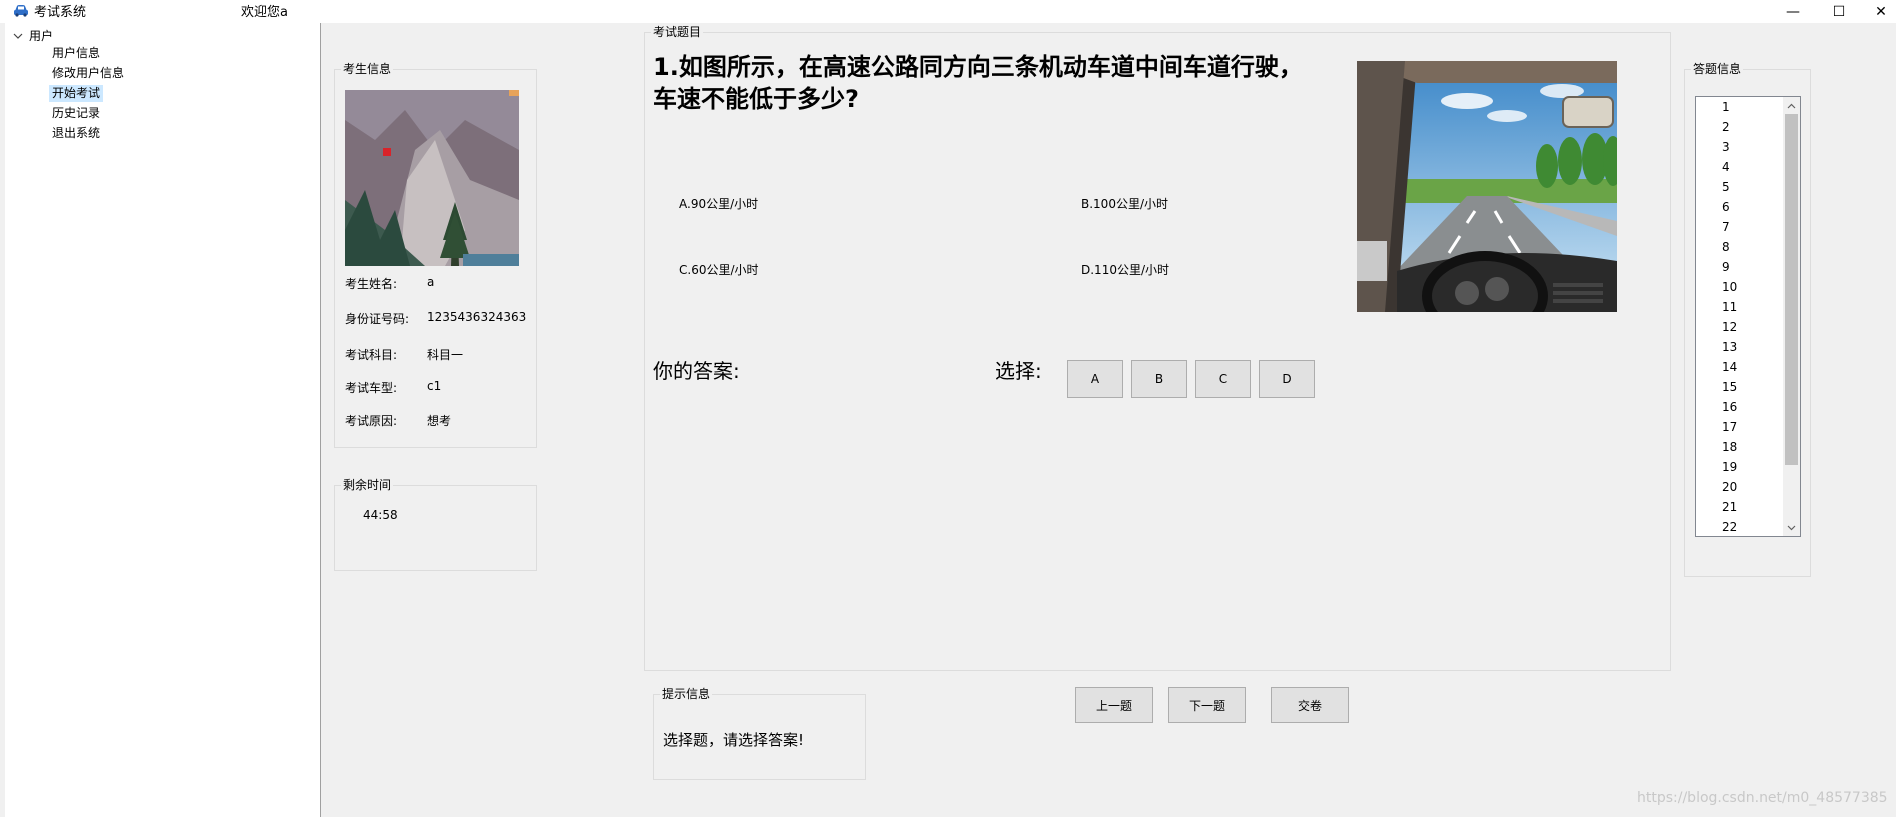  Describe the element at coordinates (1729, 387) in the screenshot. I see `list-item: 15` at that location.